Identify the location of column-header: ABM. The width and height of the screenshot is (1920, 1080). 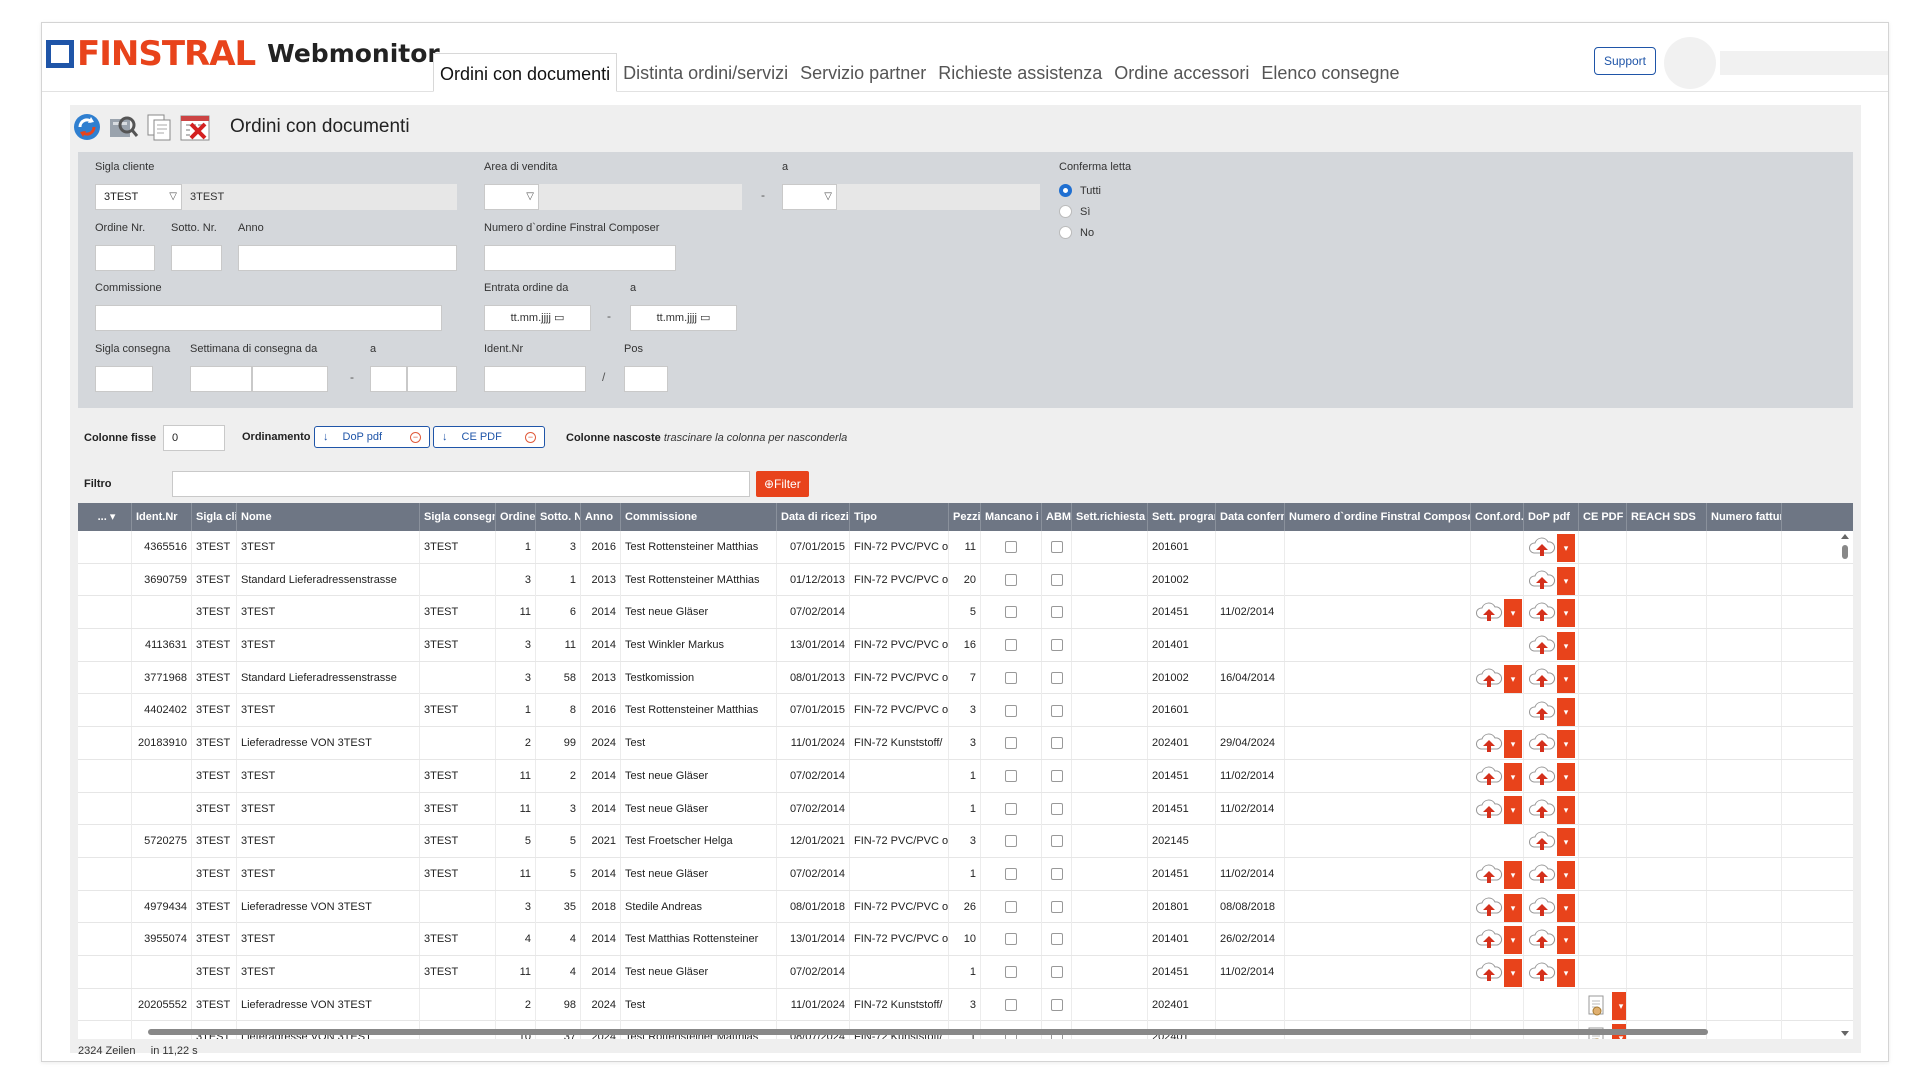
(1057, 517).